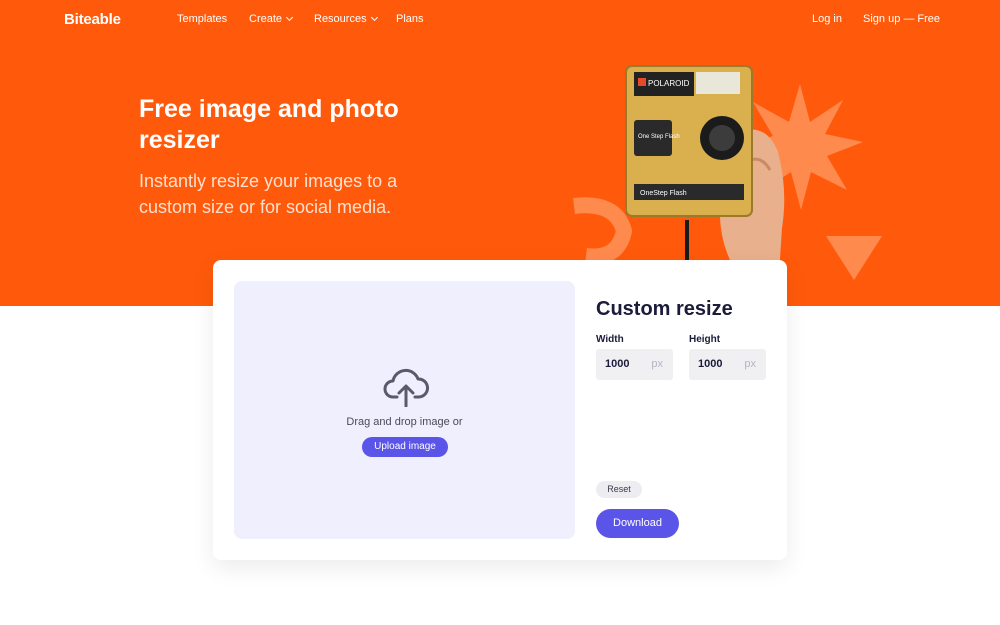 This screenshot has height=625, width=1000. I want to click on width-unit: px, so click(657, 364).